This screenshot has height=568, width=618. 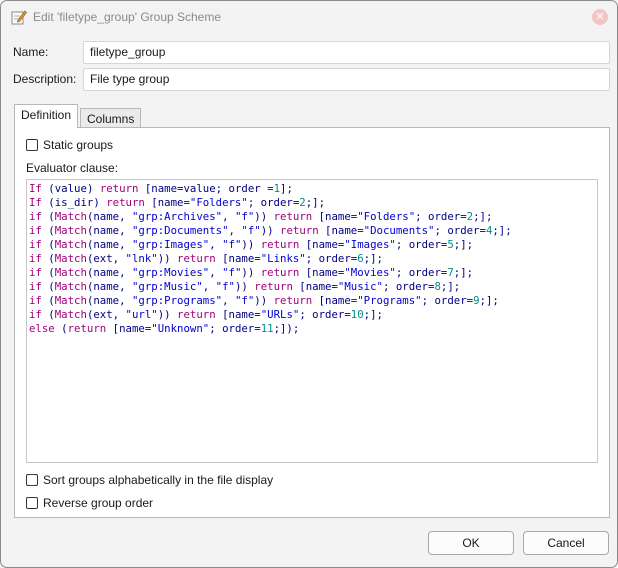 I want to click on close-icon: ✕, so click(x=600, y=17).